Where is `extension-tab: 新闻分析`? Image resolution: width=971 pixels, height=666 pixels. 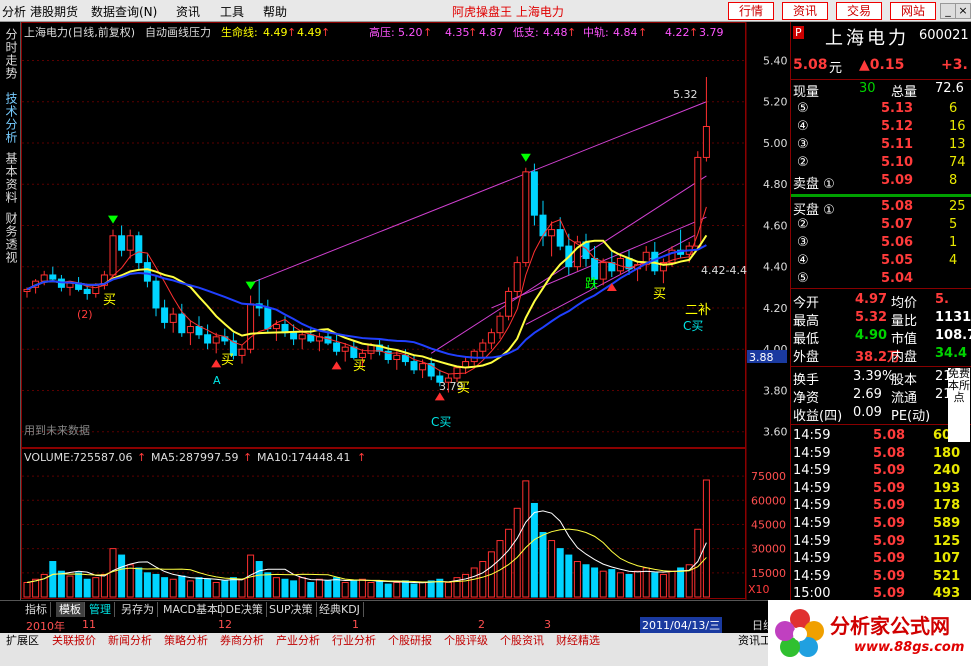 extension-tab: 新闻分析 is located at coordinates (130, 641).